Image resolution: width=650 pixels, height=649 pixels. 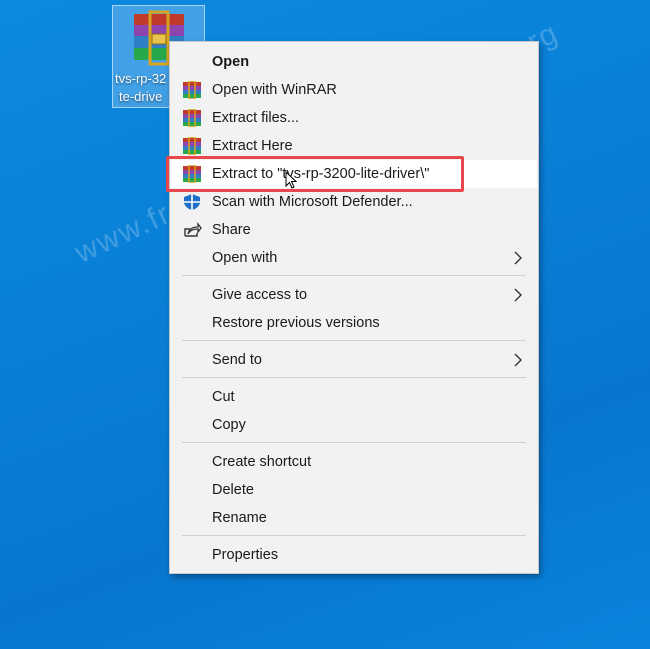 I want to click on menu-item-restore-versions: Restore previous versions, so click(x=354, y=323).